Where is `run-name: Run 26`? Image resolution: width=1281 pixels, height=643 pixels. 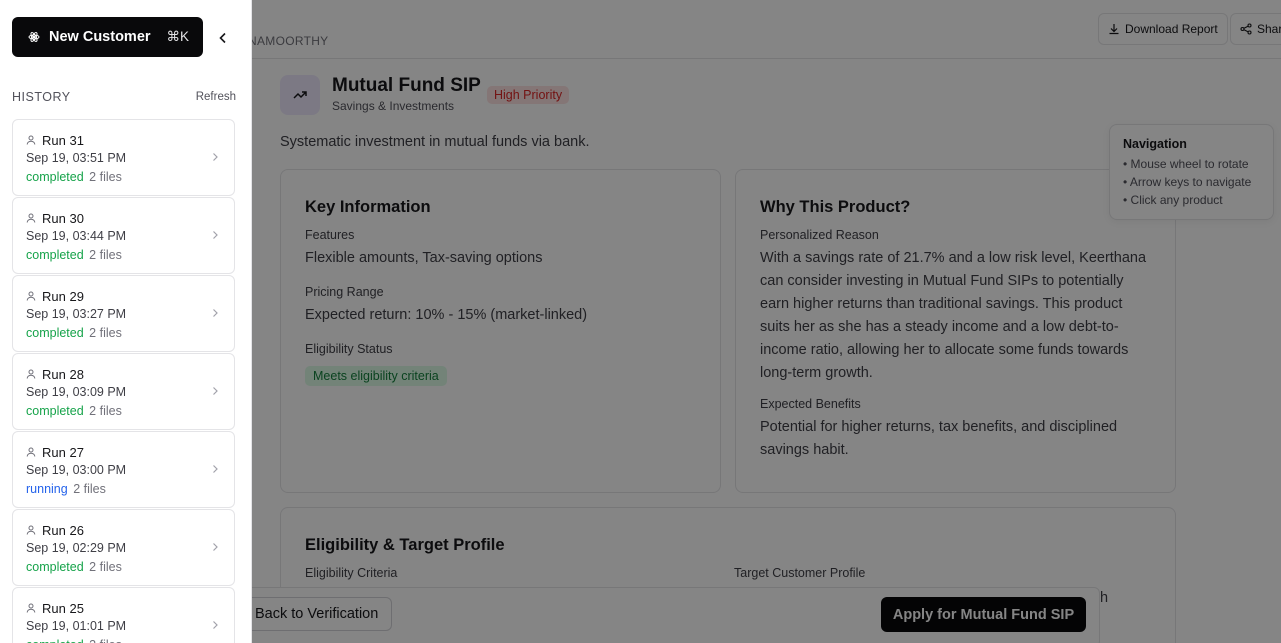
run-name: Run 26 is located at coordinates (63, 530).